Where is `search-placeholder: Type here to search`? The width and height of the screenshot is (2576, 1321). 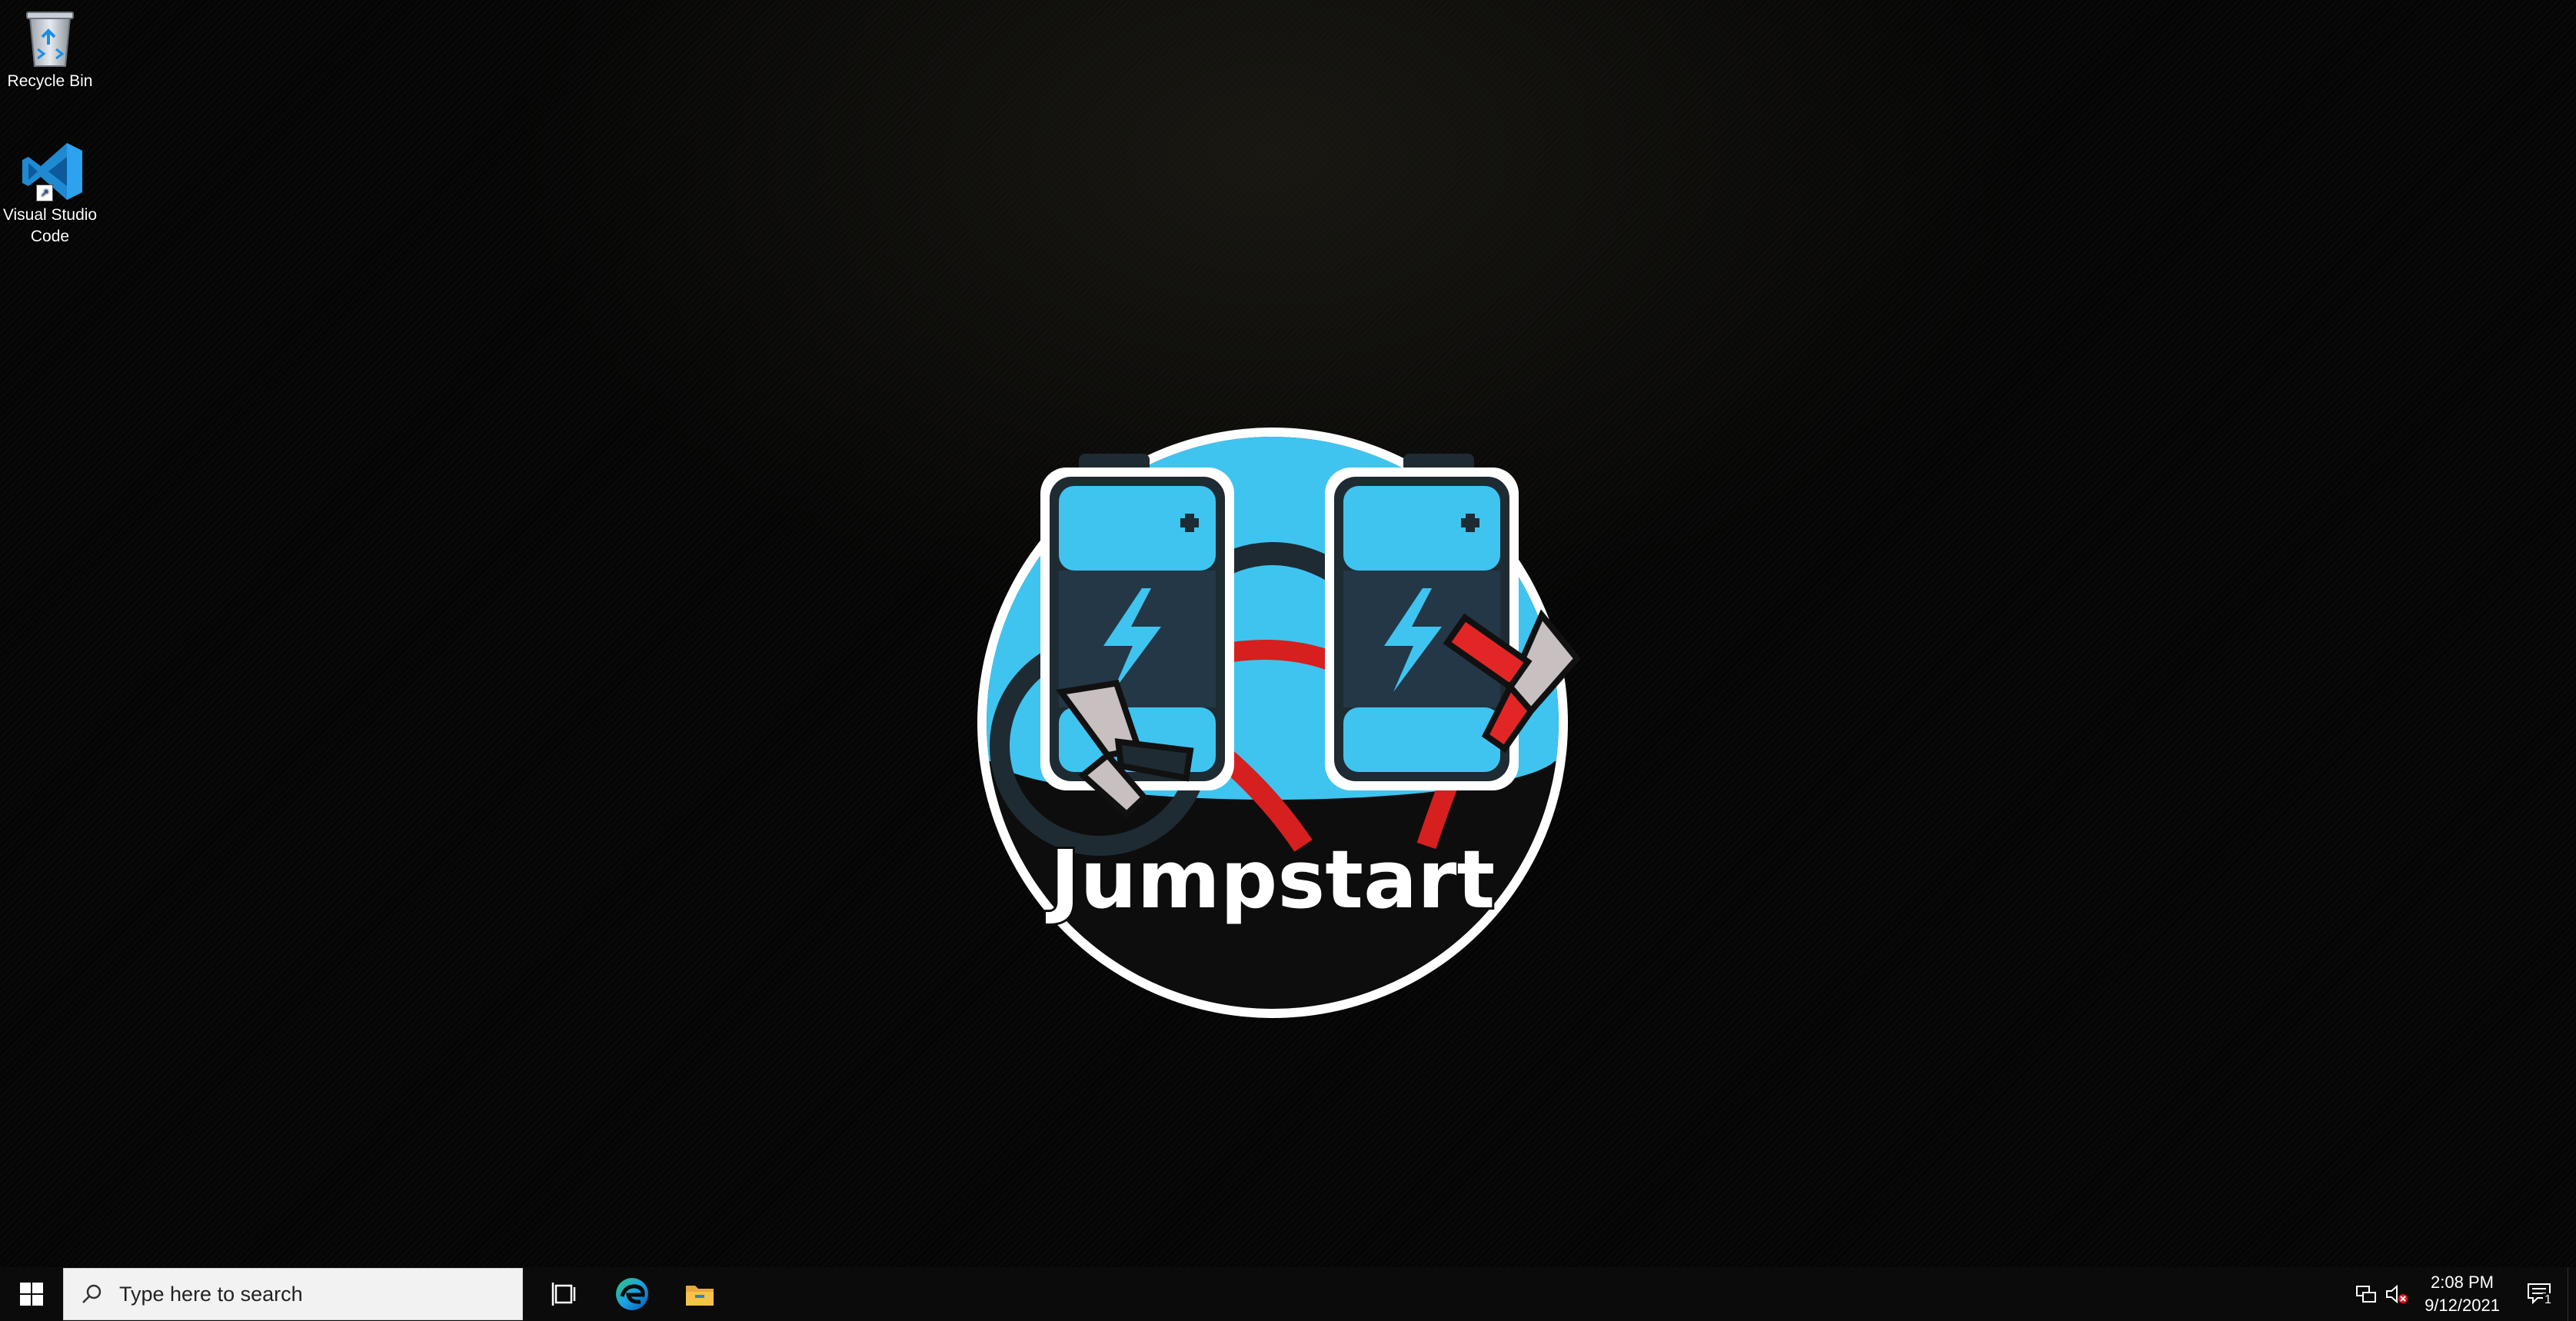
search-placeholder: Type here to search is located at coordinates (211, 1294).